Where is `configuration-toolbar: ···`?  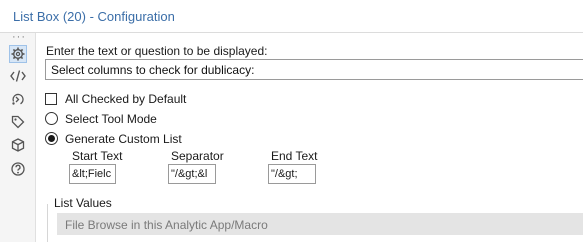
configuration-toolbar: ··· is located at coordinates (18, 137).